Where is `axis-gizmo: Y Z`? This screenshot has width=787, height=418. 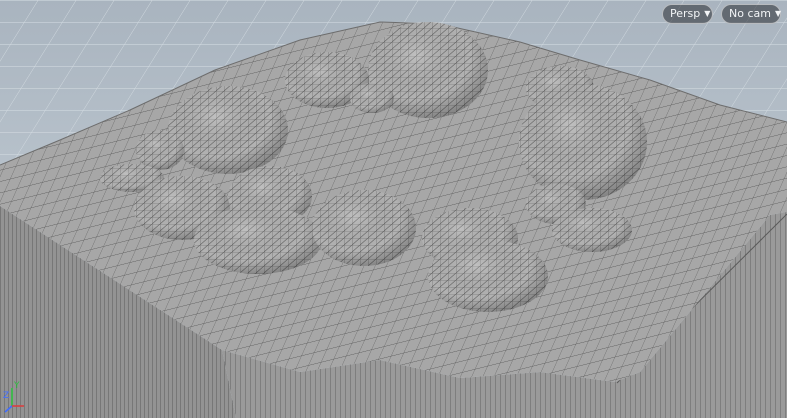 axis-gizmo: Y Z is located at coordinates (13, 397).